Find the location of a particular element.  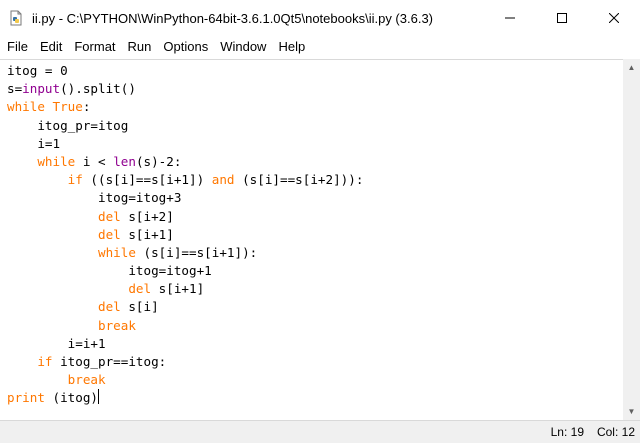

menu-window: Window is located at coordinates (243, 47).